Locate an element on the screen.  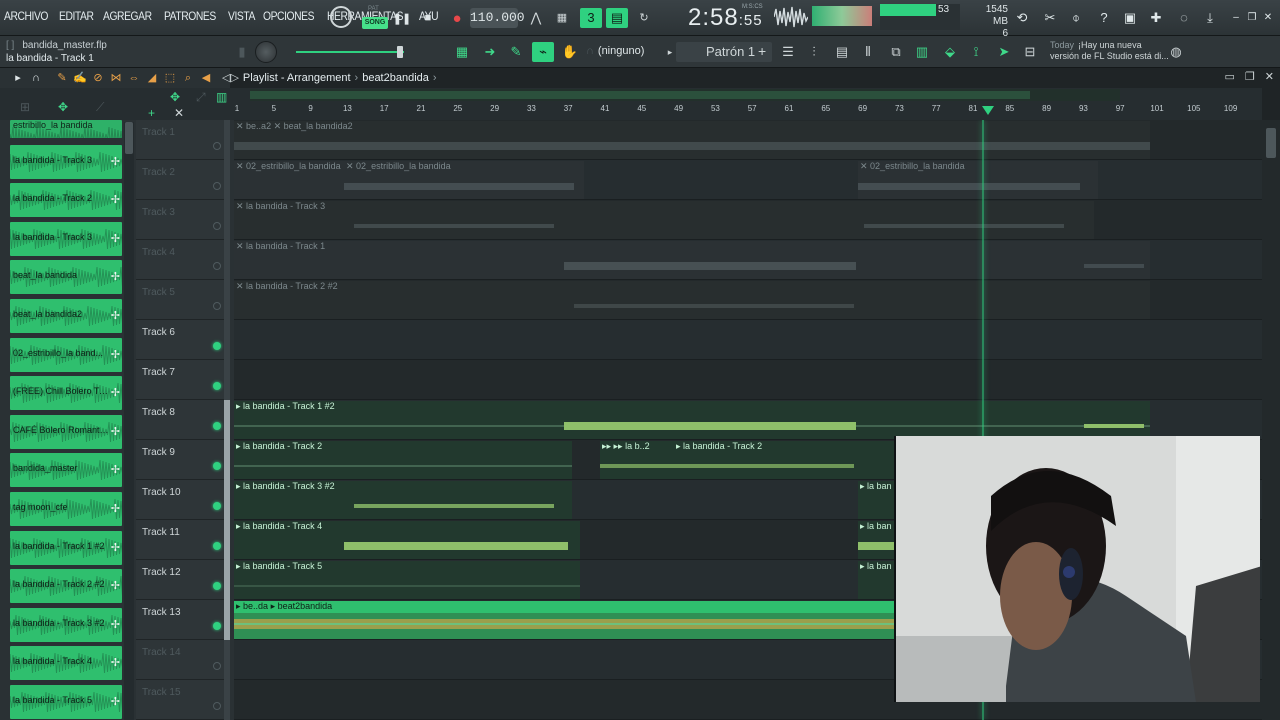
track-name: Track 14 is located at coordinates (161, 652).